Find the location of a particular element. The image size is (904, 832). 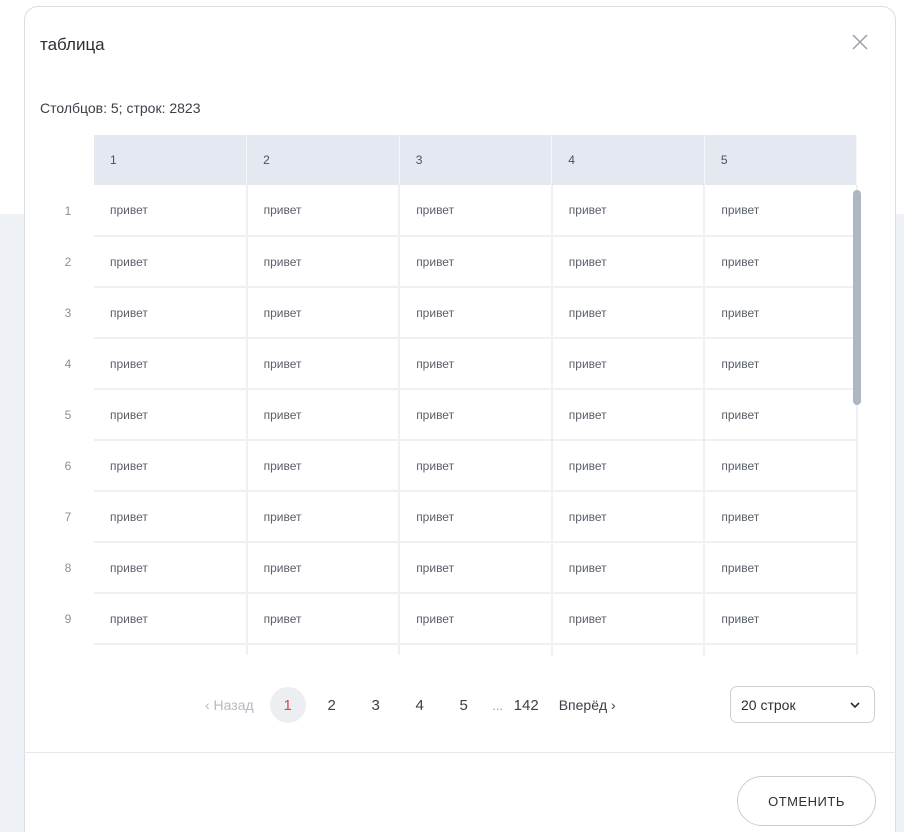

table-scrollbar-thumb is located at coordinates (857, 297).